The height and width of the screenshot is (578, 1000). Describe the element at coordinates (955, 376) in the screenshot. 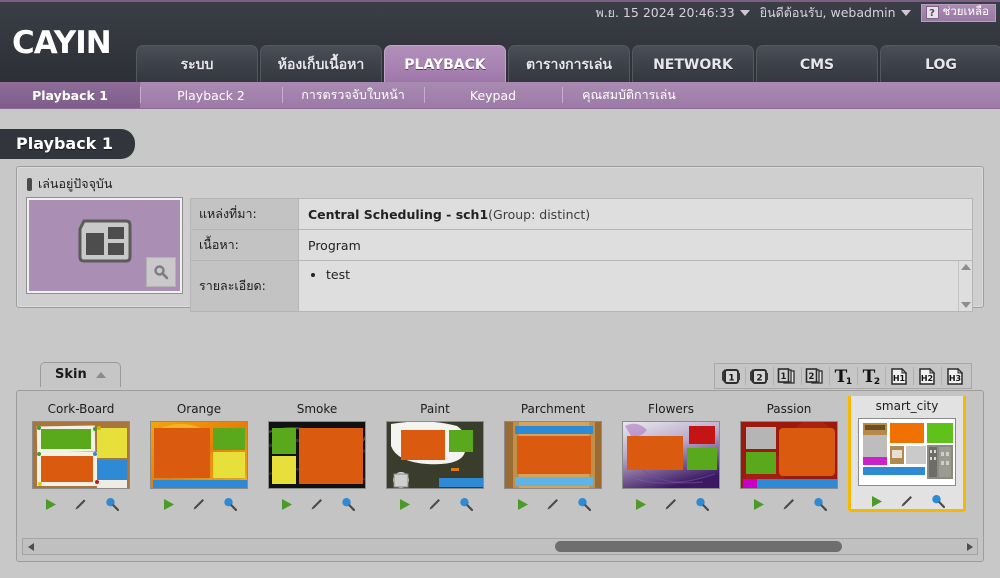

I see `html-3-icon: H3` at that location.